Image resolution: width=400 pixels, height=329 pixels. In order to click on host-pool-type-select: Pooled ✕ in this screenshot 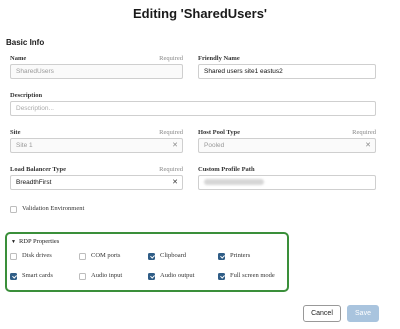, I will do `click(287, 145)`.